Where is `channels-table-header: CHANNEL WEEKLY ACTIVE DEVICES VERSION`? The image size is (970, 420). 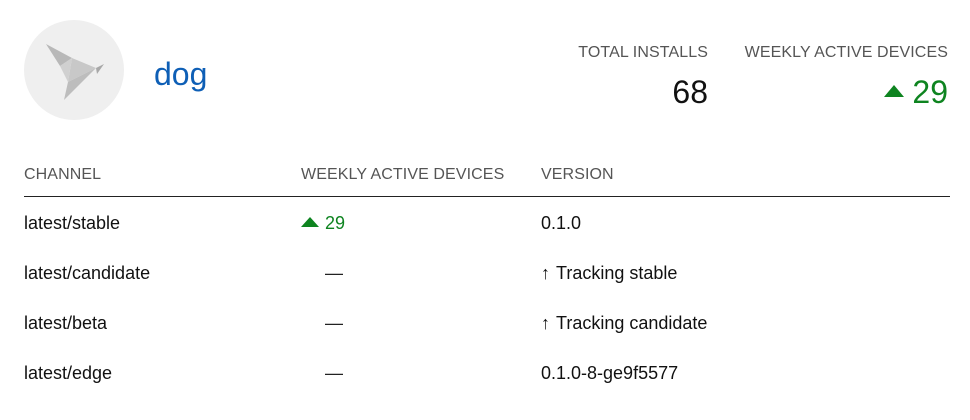 channels-table-header: CHANNEL WEEKLY ACTIVE DEVICES VERSION is located at coordinates (487, 178).